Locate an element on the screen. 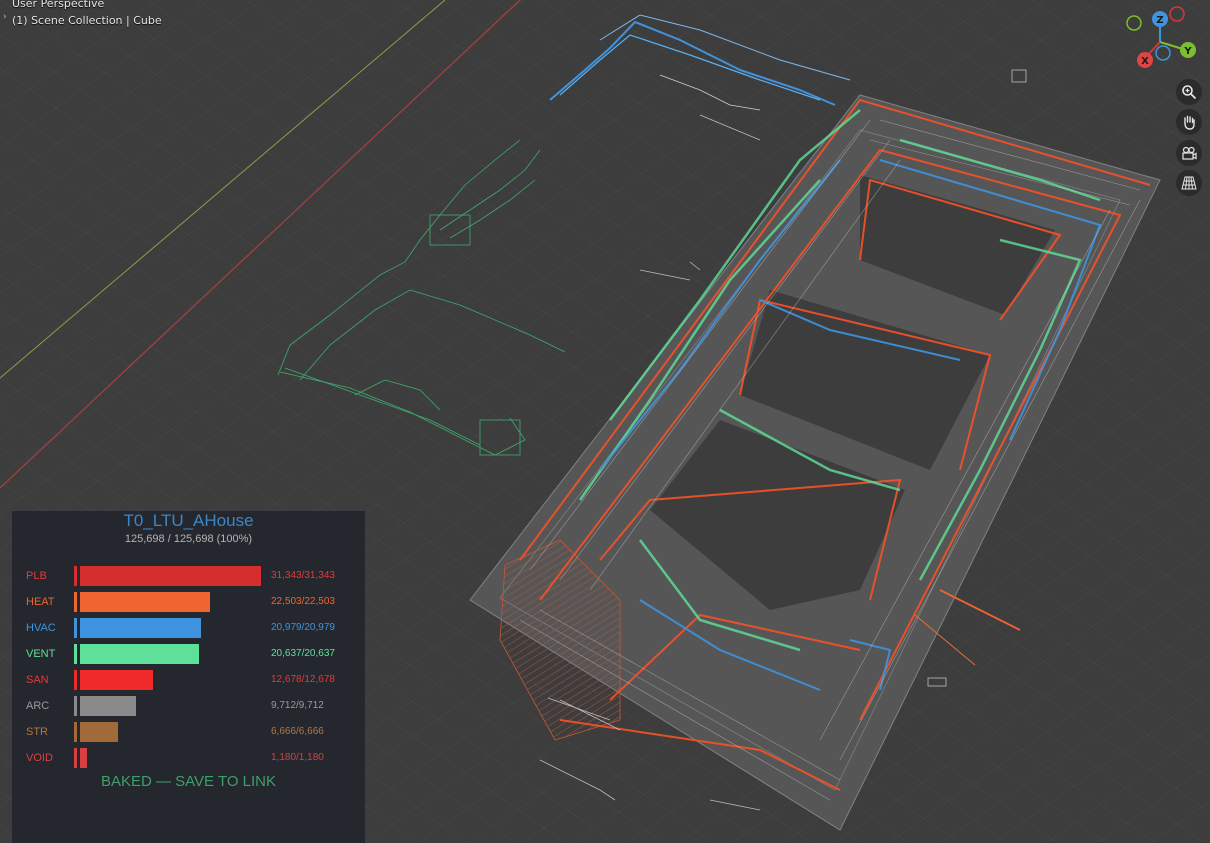  zoom-button is located at coordinates (1189, 92).